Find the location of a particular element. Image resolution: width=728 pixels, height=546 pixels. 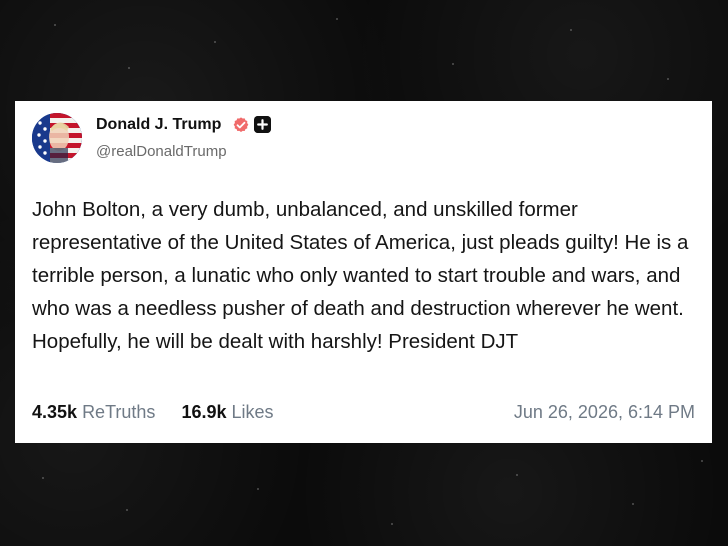

american-flag-avatar-icon is located at coordinates (57, 138).